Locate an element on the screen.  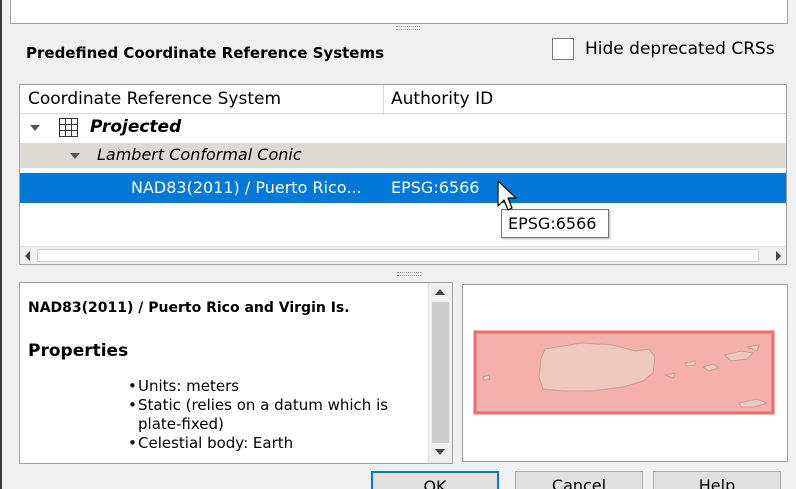
vertical-scrollbar is located at coordinates (440, 373).